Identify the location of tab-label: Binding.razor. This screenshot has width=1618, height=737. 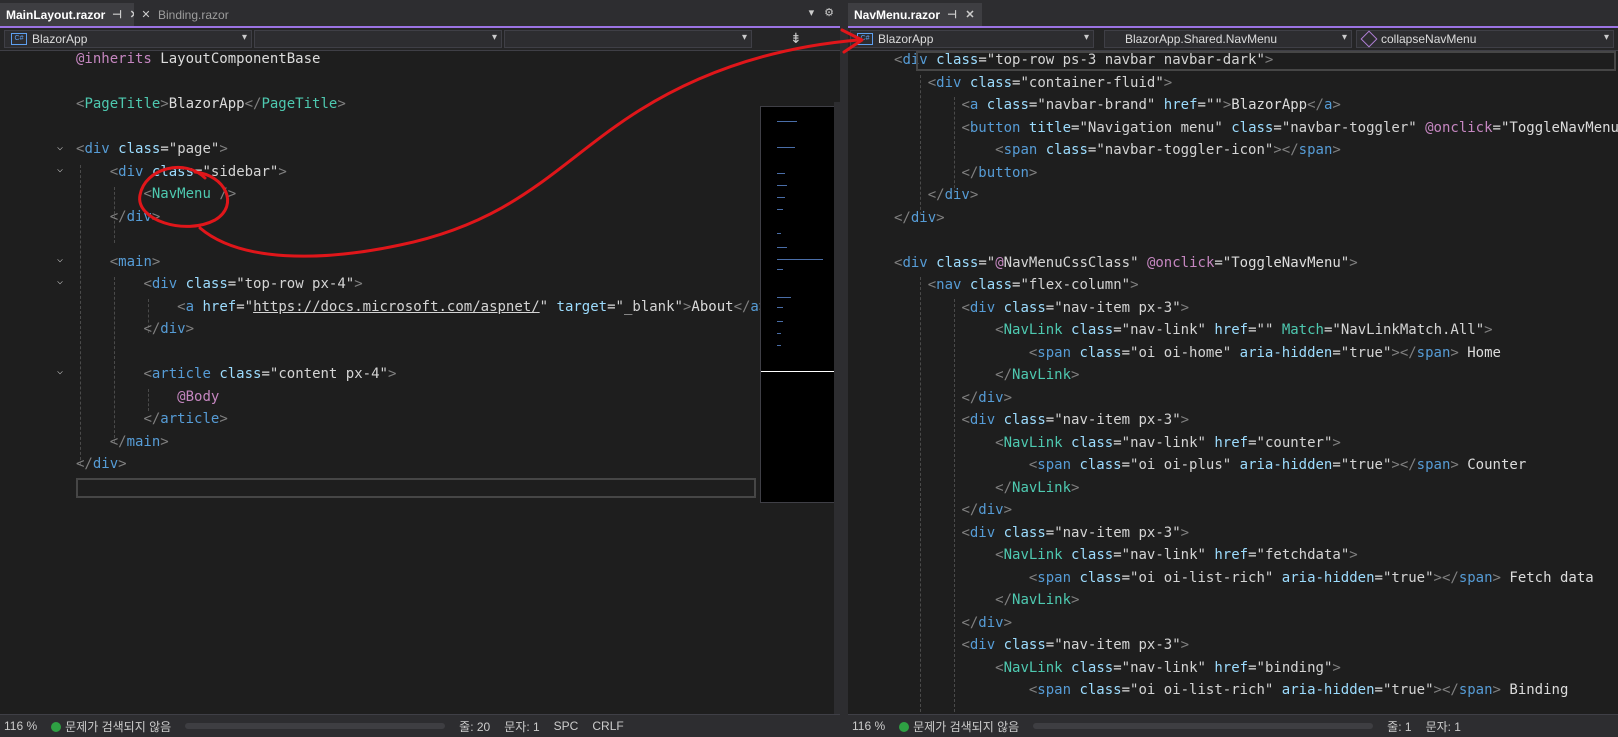
(193, 14).